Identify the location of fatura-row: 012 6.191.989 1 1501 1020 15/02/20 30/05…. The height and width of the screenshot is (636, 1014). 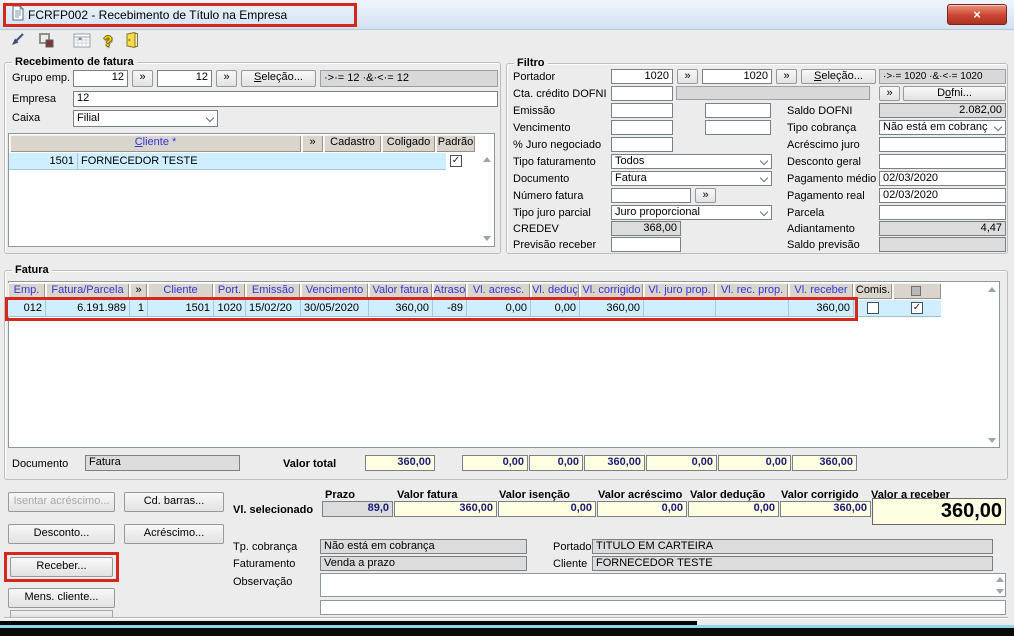
(474, 308).